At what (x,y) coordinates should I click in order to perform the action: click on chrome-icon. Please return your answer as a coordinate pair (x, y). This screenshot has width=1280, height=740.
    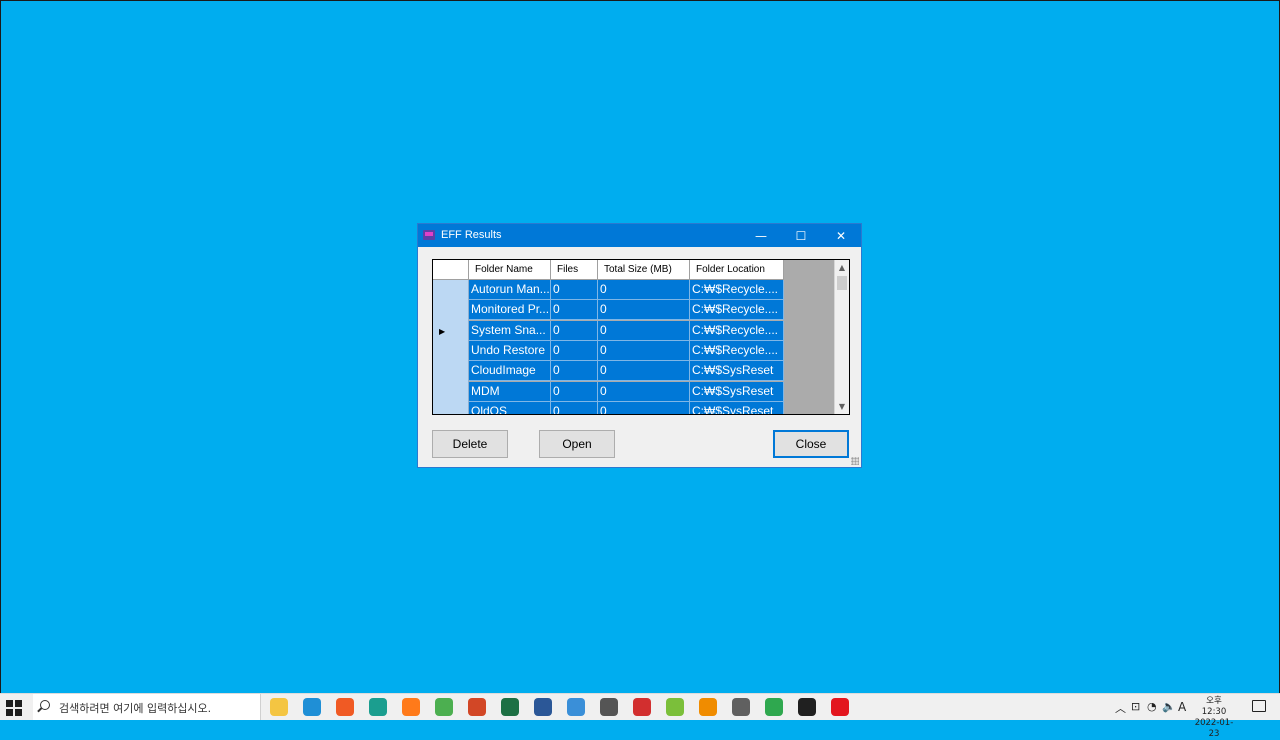
    Looking at the image, I should click on (444, 707).